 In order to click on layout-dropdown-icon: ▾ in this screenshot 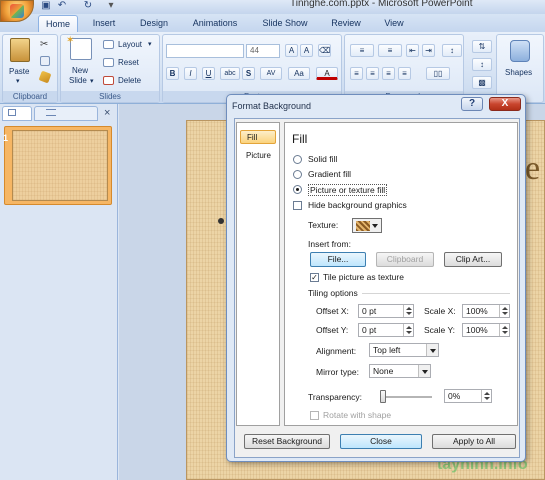, I will do `click(150, 44)`.